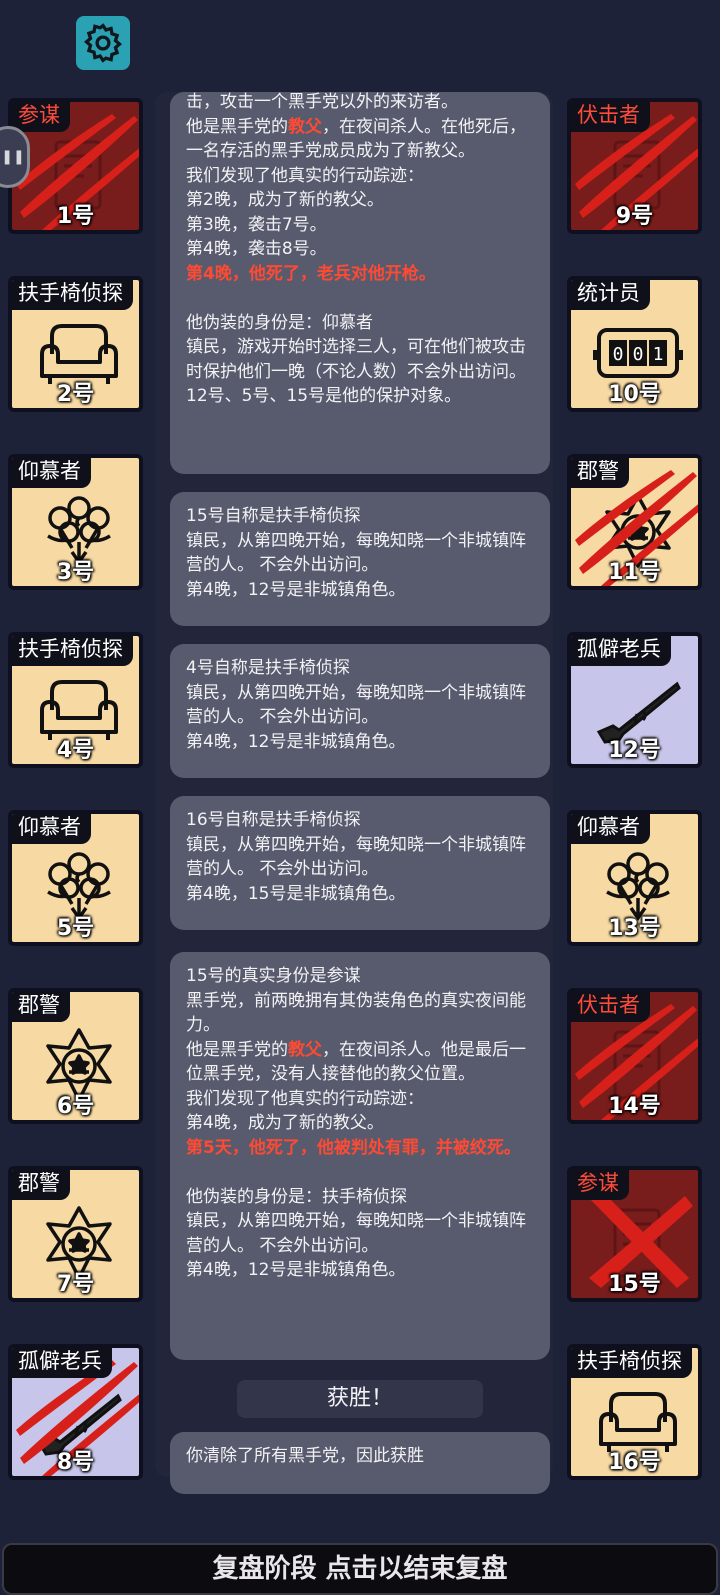 The height and width of the screenshot is (1595, 720). I want to click on player-card-4号: 扶手椅侦探 4号, so click(75, 700).